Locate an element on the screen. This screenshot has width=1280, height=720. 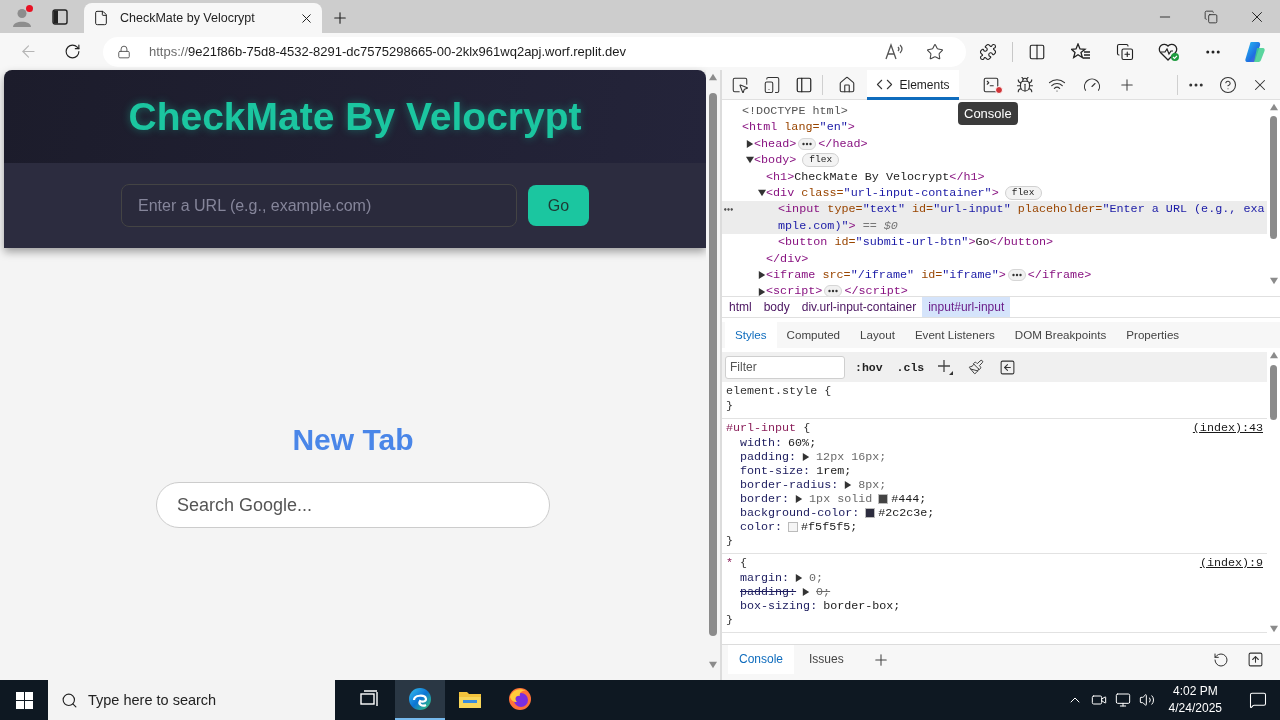
css-selector: #url-input { is located at coordinates (768, 428).